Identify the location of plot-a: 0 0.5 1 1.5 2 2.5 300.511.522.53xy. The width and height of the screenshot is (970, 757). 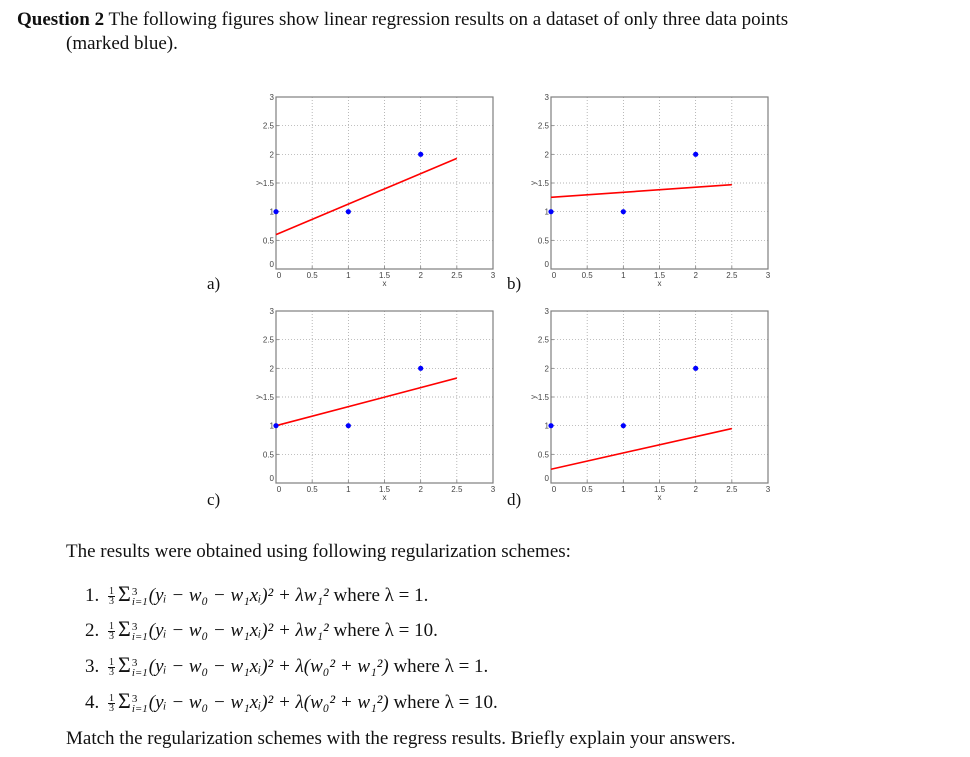
(375, 190).